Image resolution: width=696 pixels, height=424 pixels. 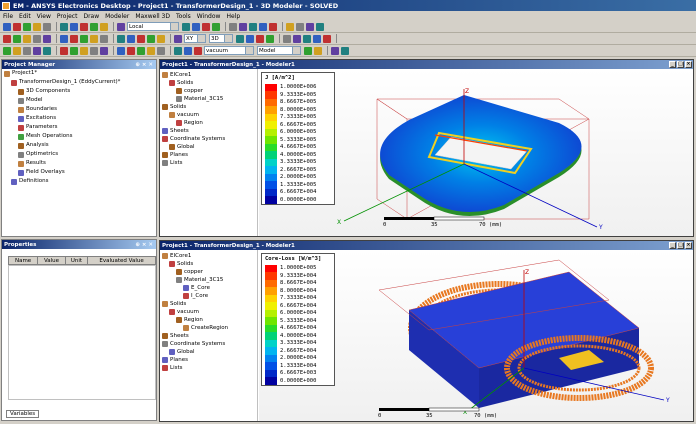 What do you see at coordinates (209, 336) in the screenshot?
I see `tree-node: Sheets` at bounding box center [209, 336].